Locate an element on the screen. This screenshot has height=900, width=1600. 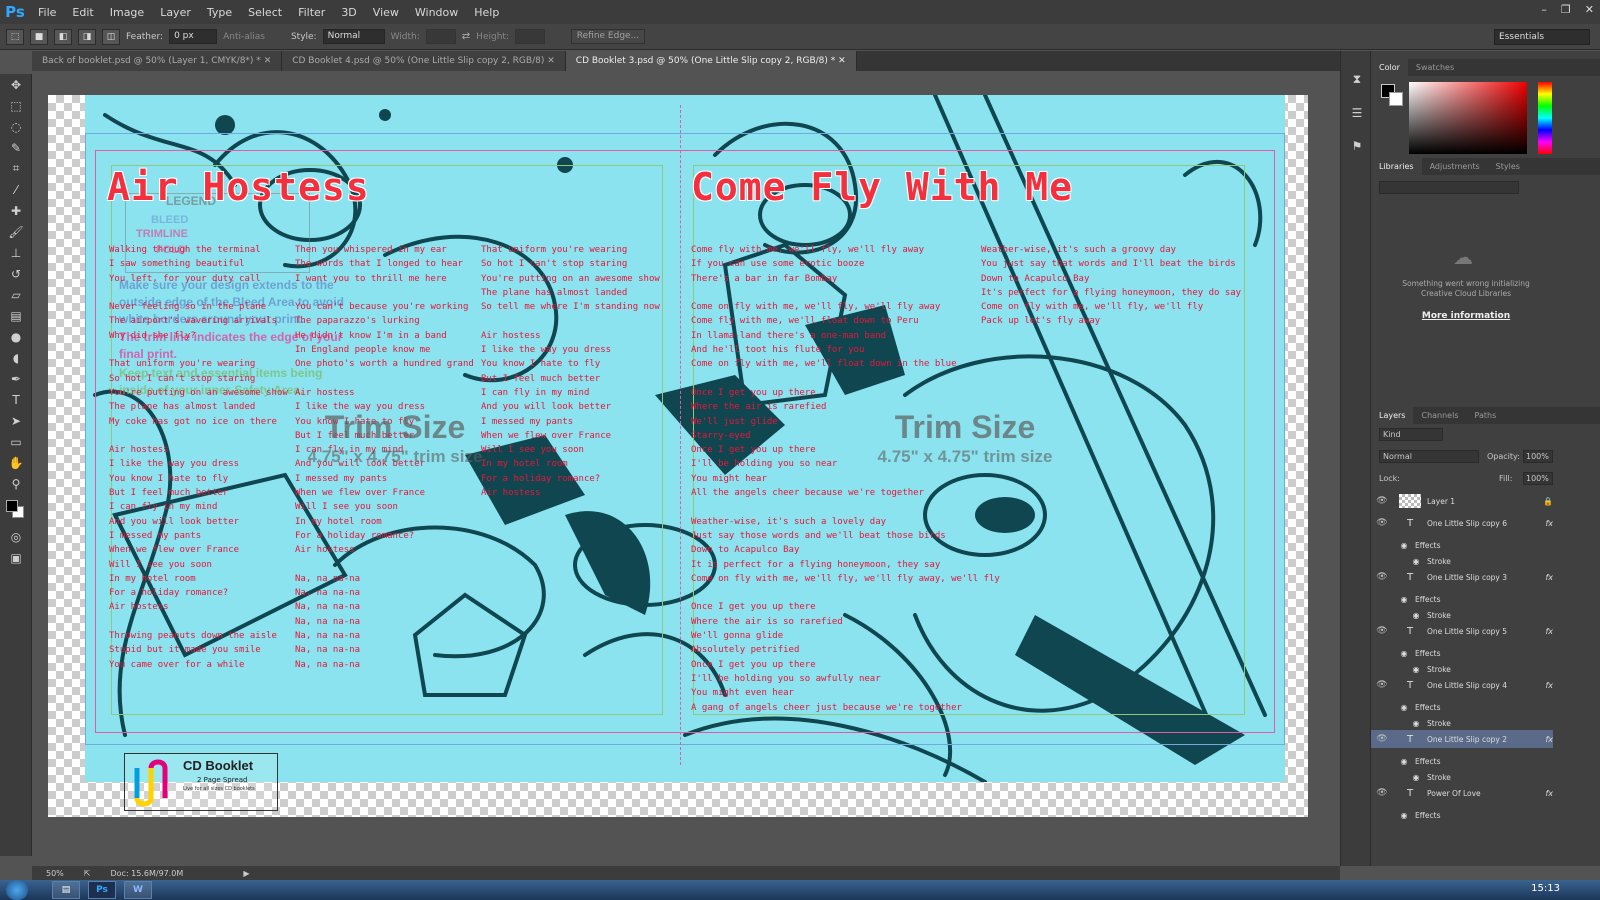
gradient-tool-icon: ▤ is located at coordinates (16, 315).